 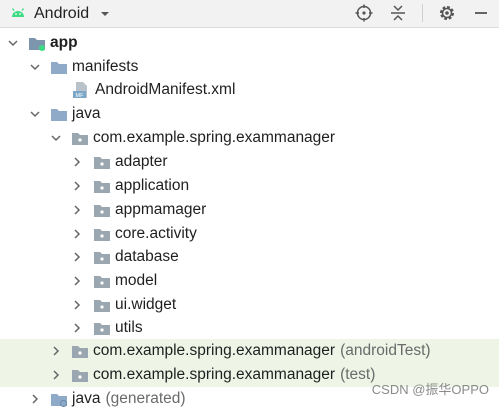 What do you see at coordinates (249, 90) in the screenshot?
I see `tree-row-android-manifest: MF AndroidManifest.xml` at bounding box center [249, 90].